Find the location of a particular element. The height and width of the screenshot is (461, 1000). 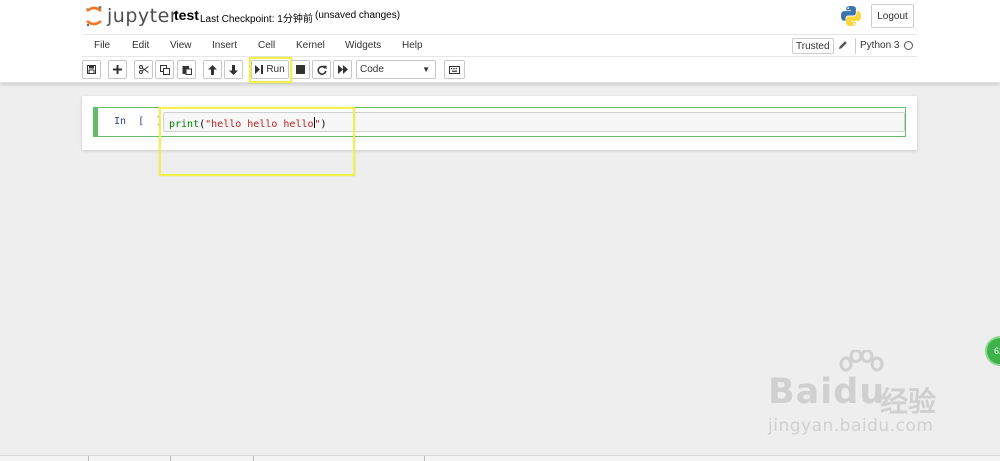

jupyter-logo: jupyter is located at coordinates (131, 16).